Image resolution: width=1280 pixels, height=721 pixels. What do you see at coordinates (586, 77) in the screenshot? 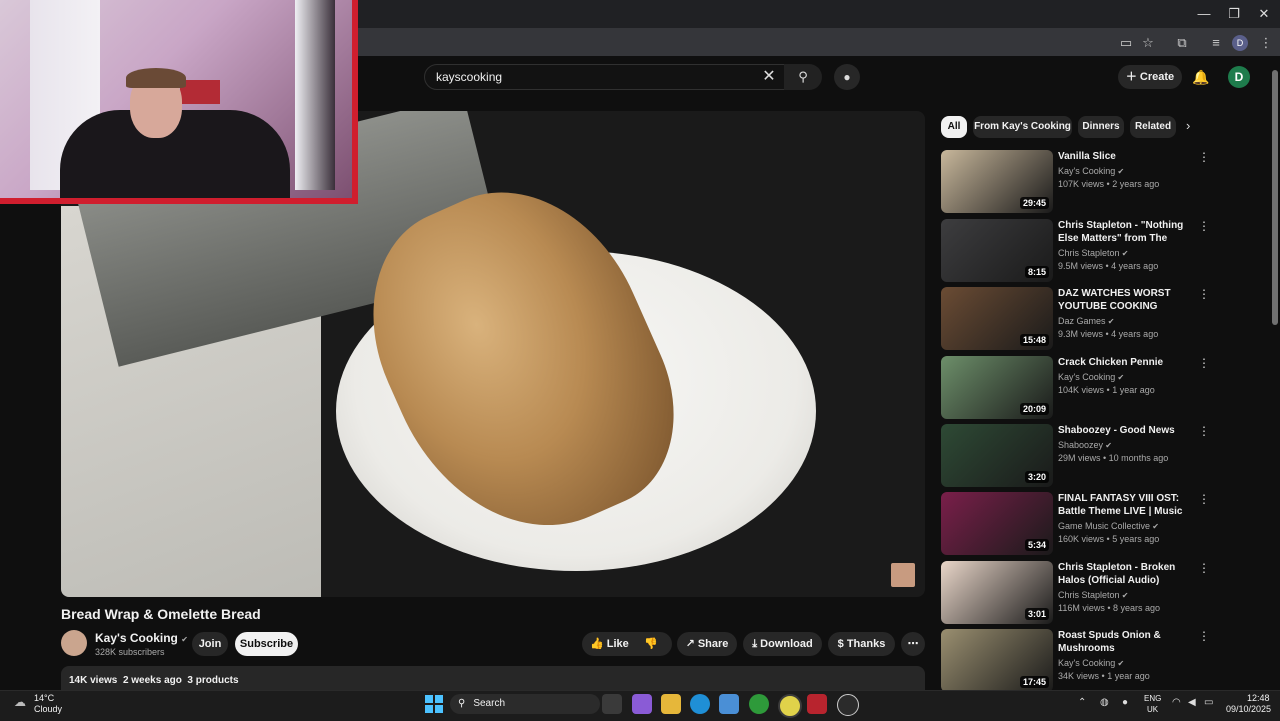
I see `search-input` at bounding box center [586, 77].